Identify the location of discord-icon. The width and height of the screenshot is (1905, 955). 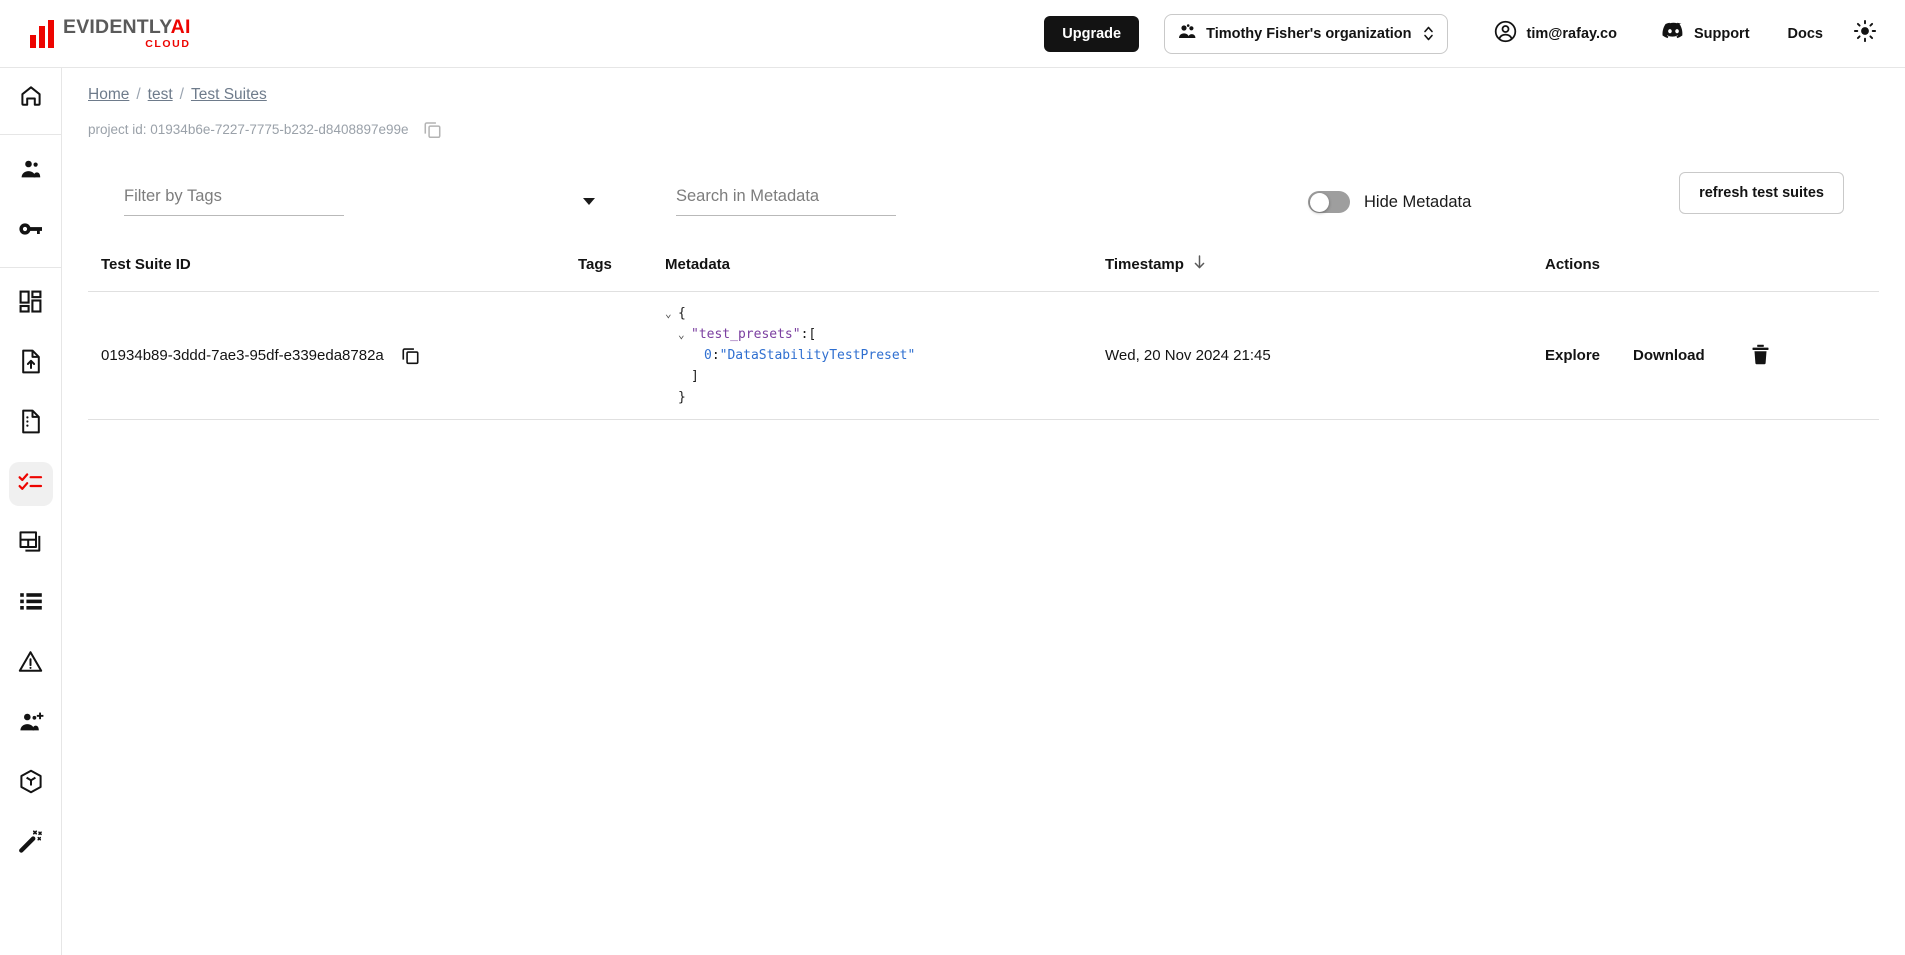
(1673, 33).